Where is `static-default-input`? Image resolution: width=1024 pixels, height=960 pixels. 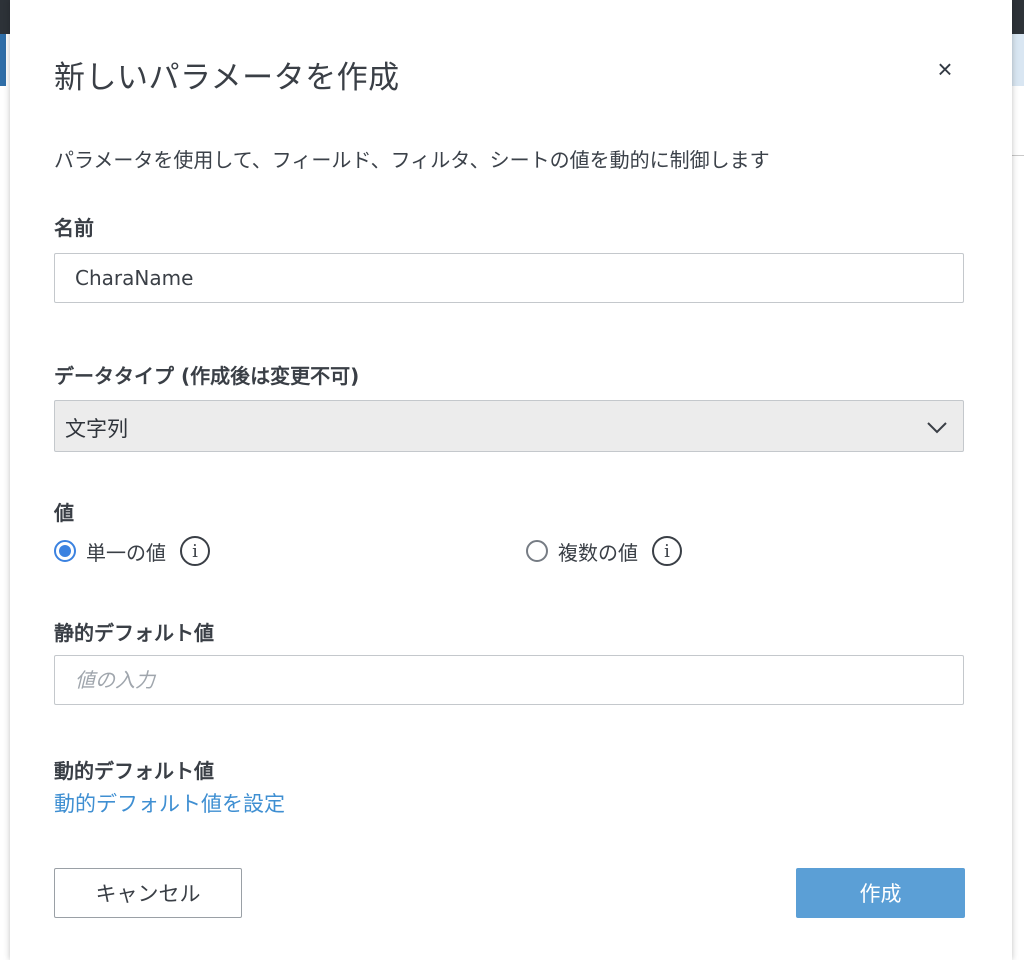
static-default-input is located at coordinates (509, 680).